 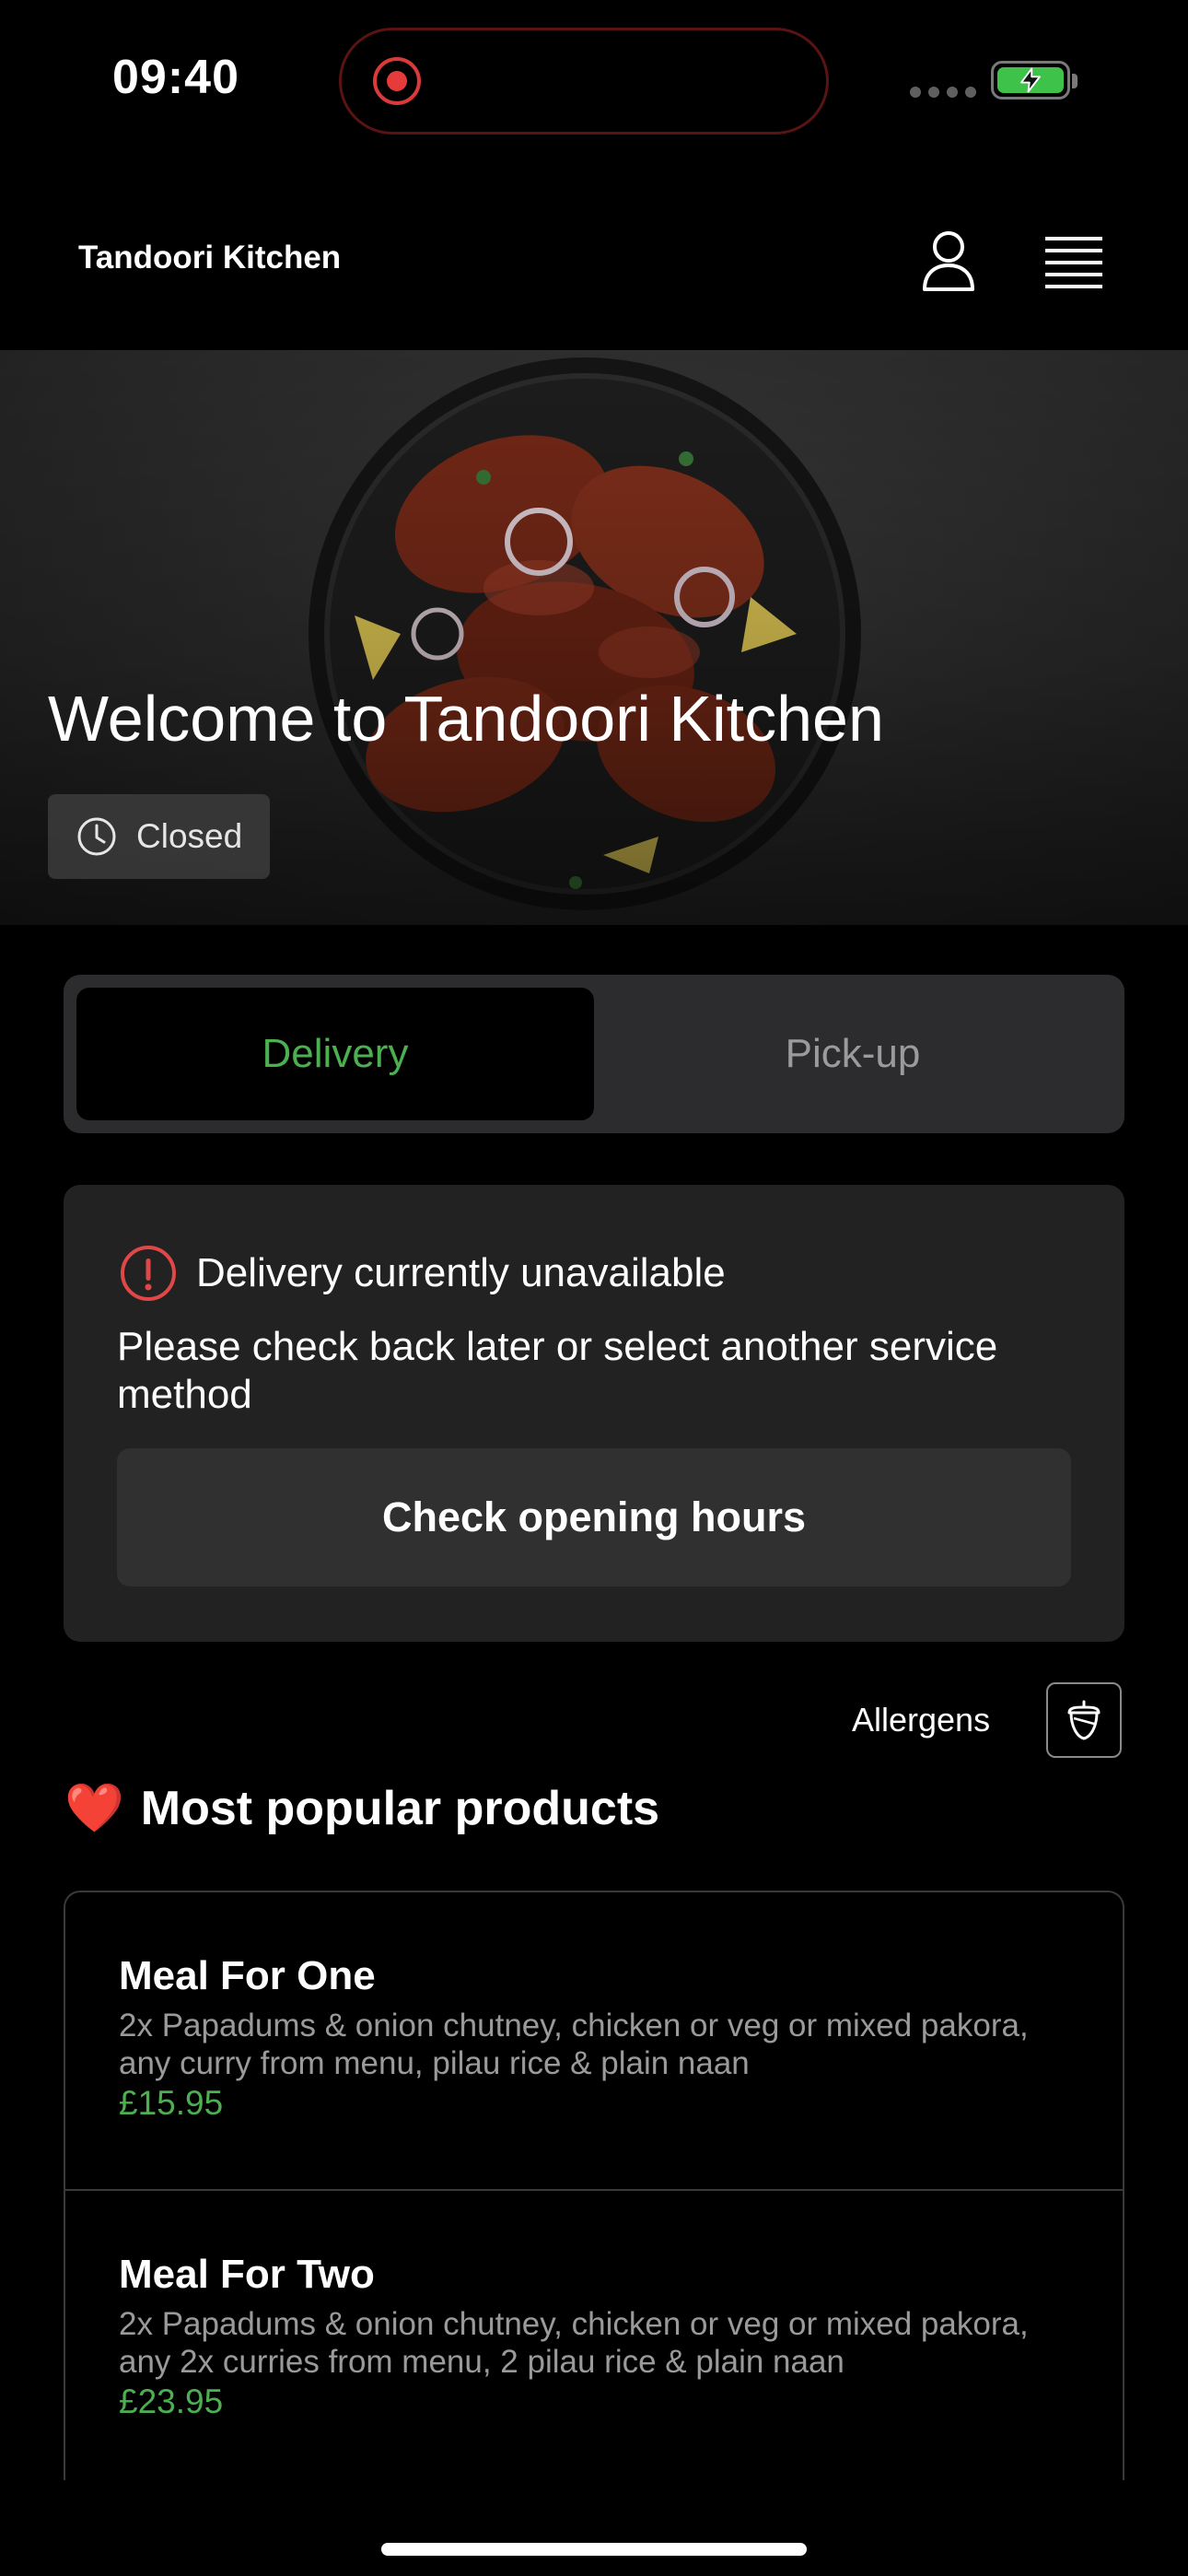 I want to click on status-bar: 09:40, so click(x=594, y=83).